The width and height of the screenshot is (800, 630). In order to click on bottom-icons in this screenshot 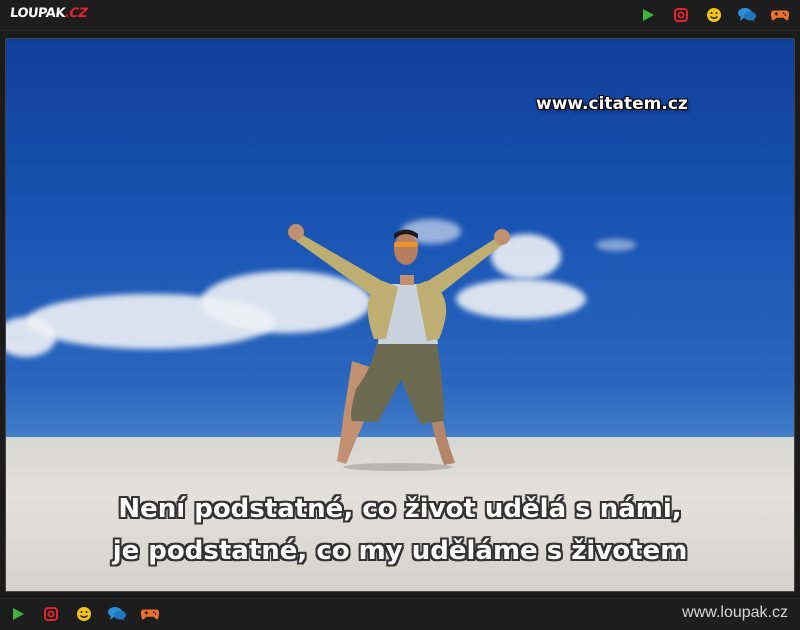, I will do `click(90, 614)`.